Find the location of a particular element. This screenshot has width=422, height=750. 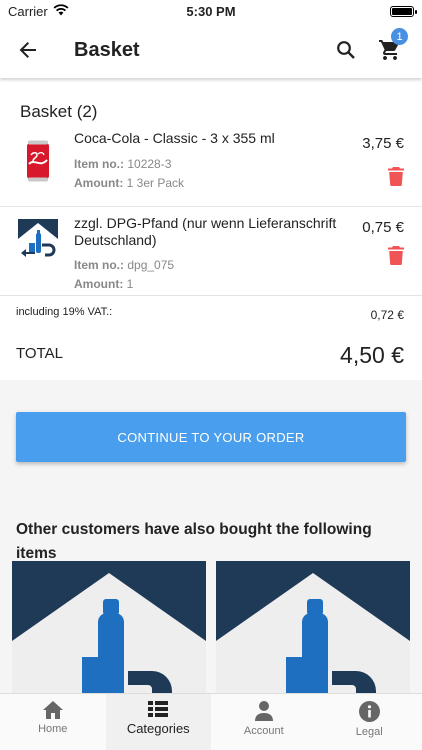

cart-button: 1 is located at coordinates (390, 50).